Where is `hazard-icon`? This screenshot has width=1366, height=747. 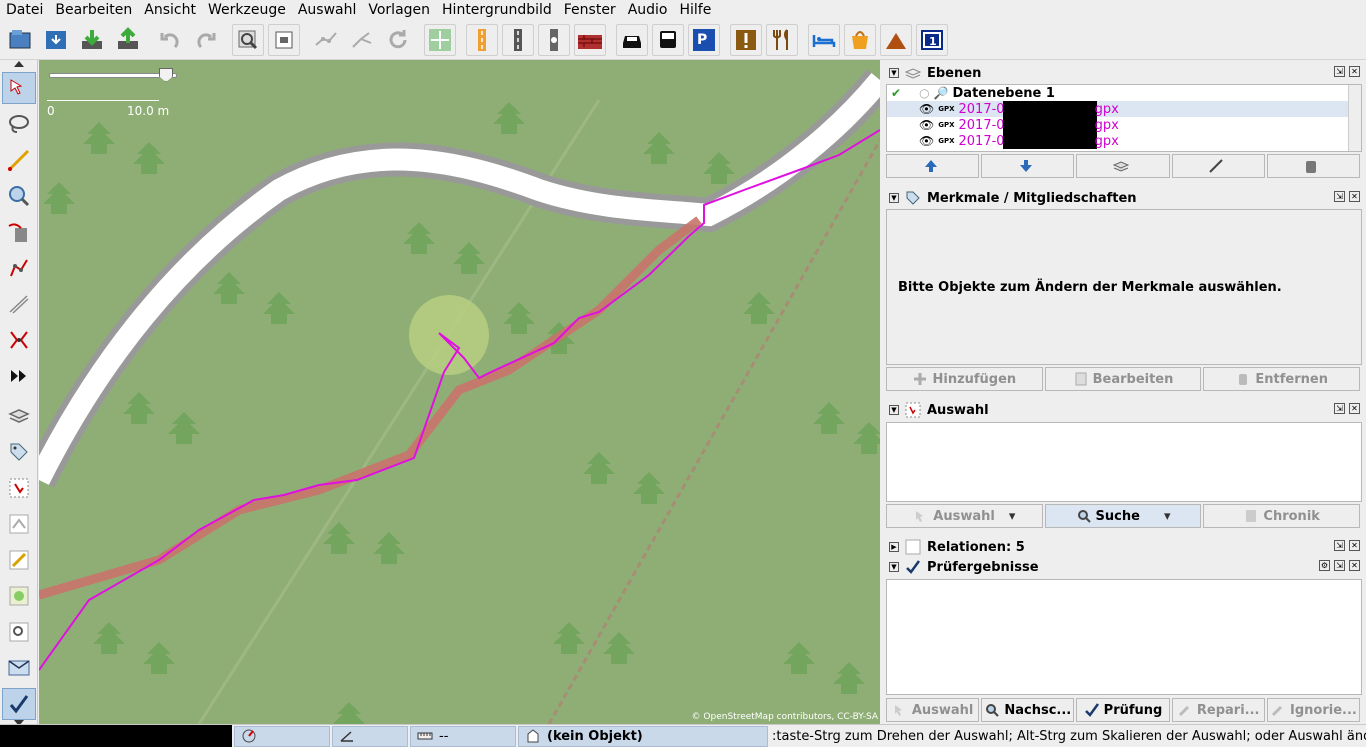 hazard-icon is located at coordinates (746, 39).